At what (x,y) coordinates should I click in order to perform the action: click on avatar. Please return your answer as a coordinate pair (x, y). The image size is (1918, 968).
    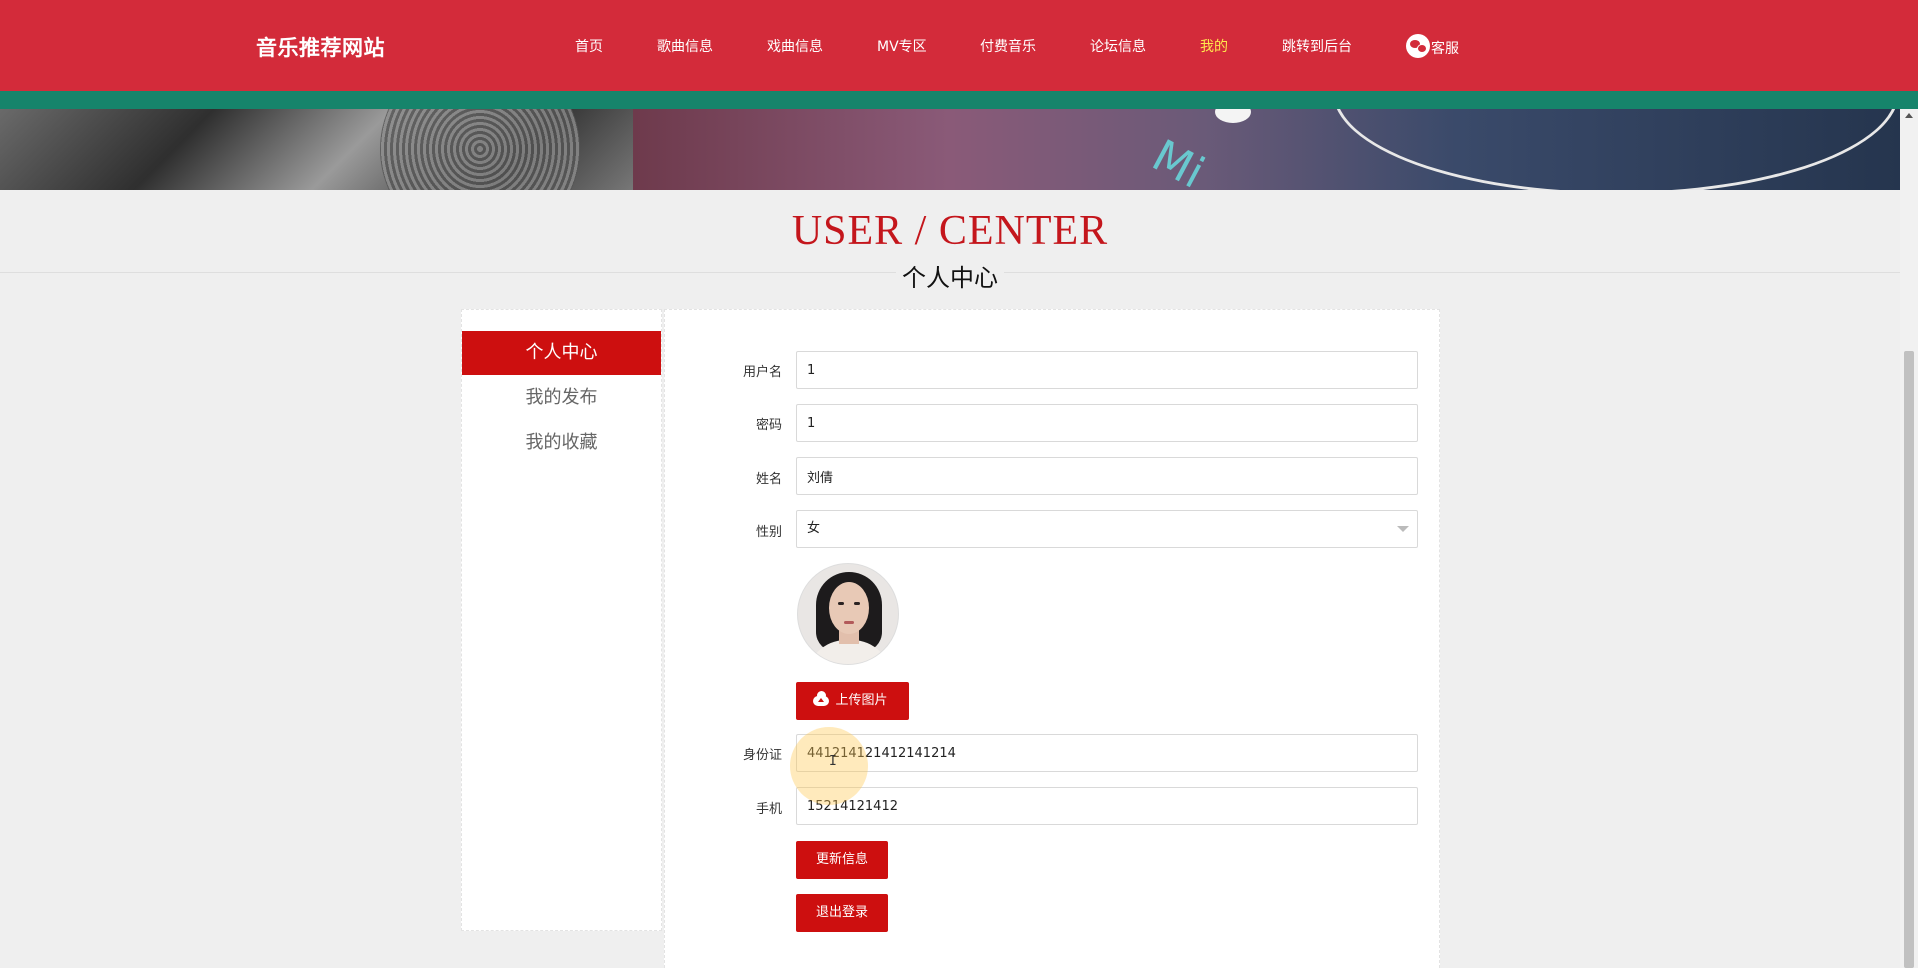
    Looking at the image, I should click on (848, 614).